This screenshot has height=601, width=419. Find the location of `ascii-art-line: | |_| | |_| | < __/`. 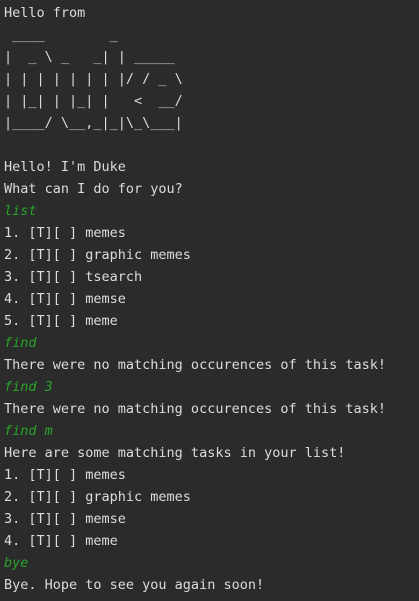

ascii-art-line: | |_| | |_| | < __/ is located at coordinates (93, 101).